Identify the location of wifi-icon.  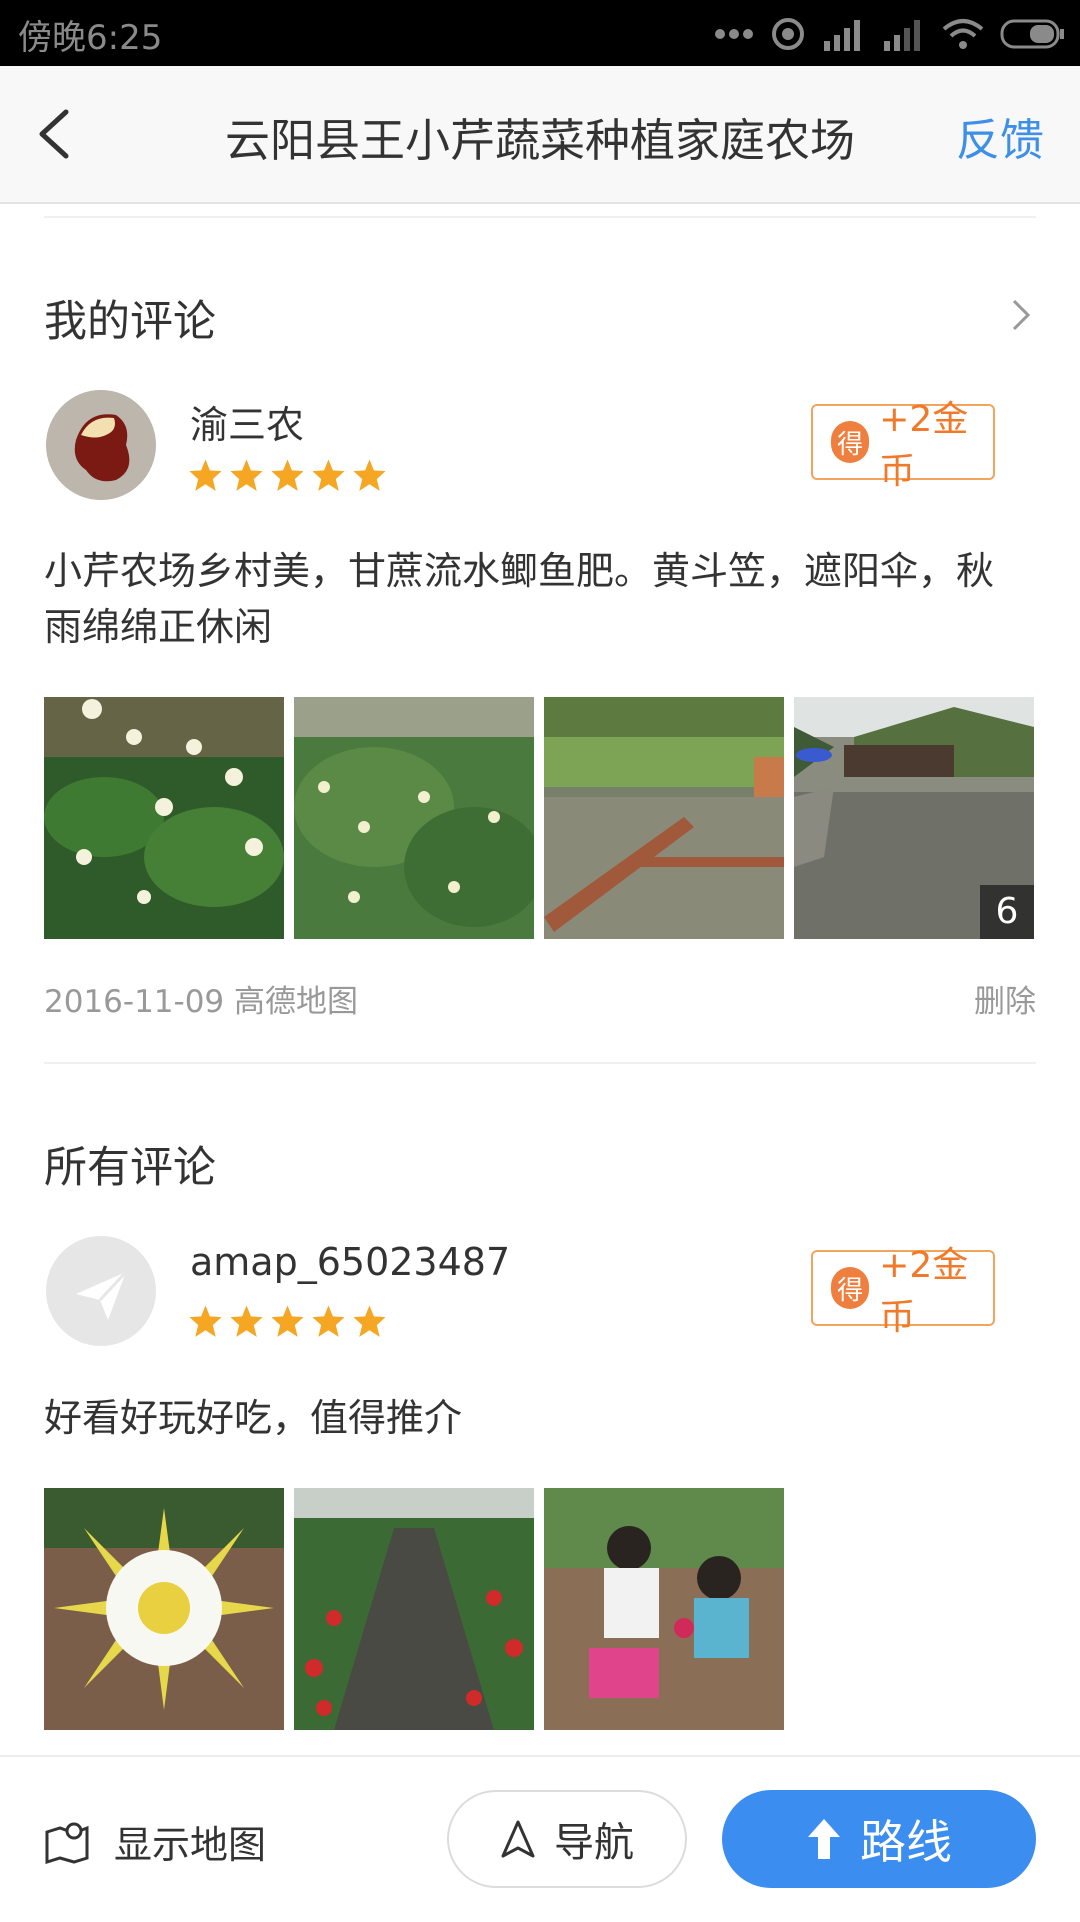
(963, 34).